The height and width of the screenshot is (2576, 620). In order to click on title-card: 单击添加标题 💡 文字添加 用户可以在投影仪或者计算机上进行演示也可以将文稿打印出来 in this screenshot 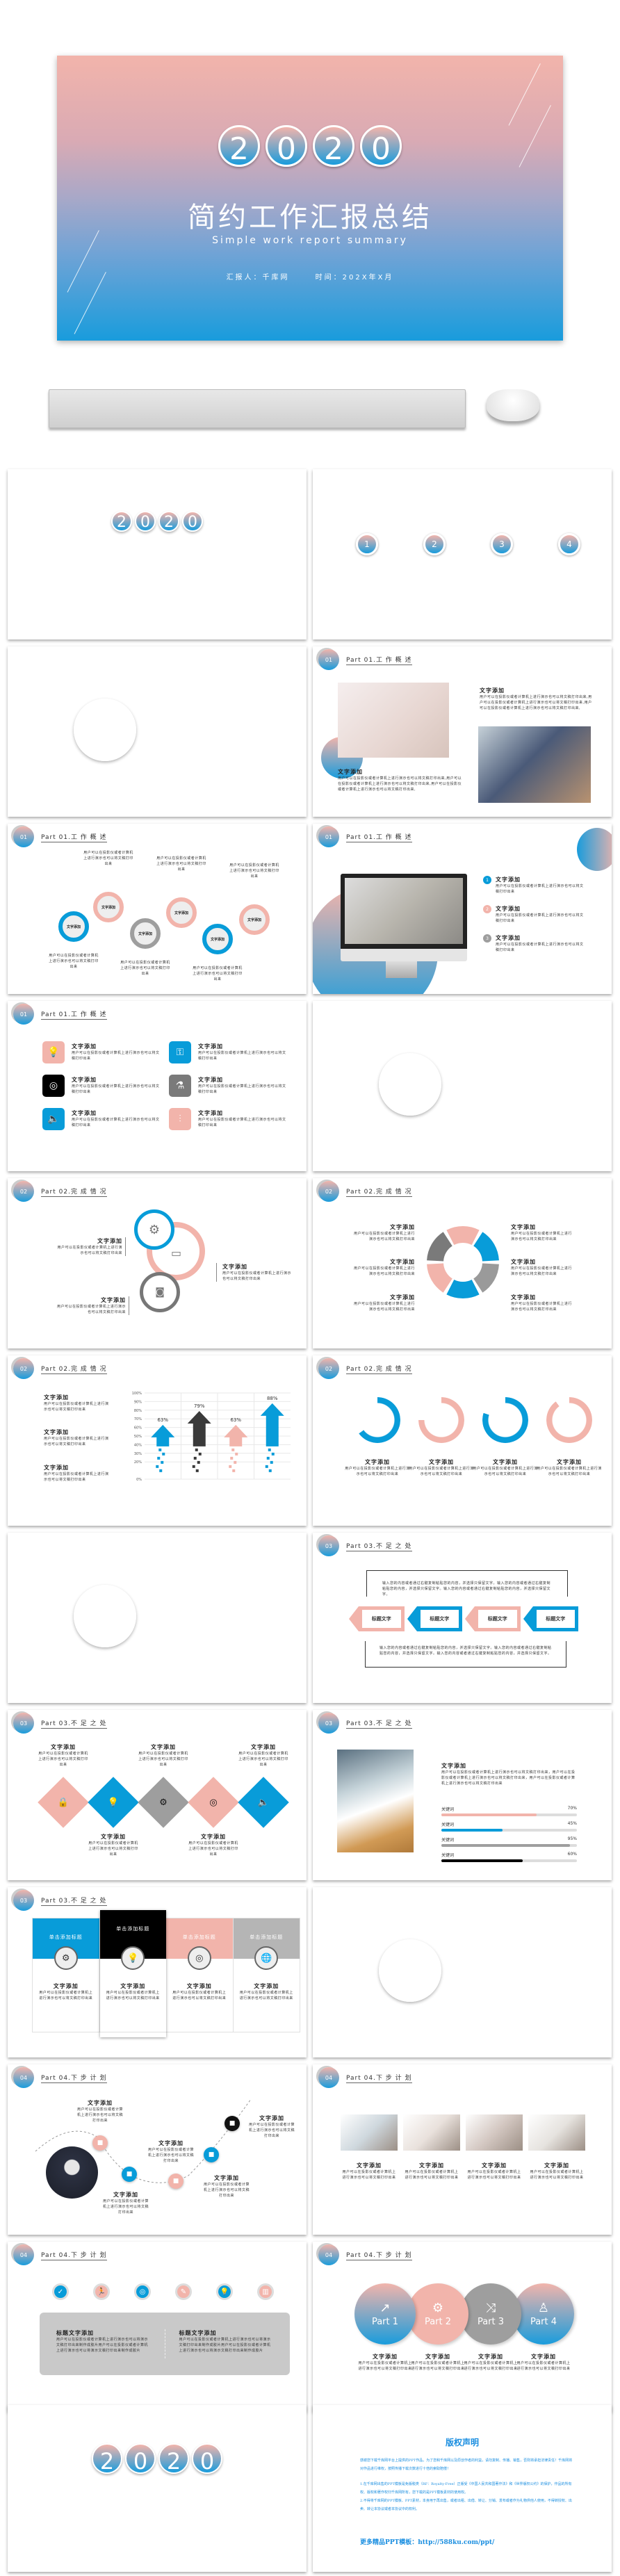, I will do `click(132, 1973)`.